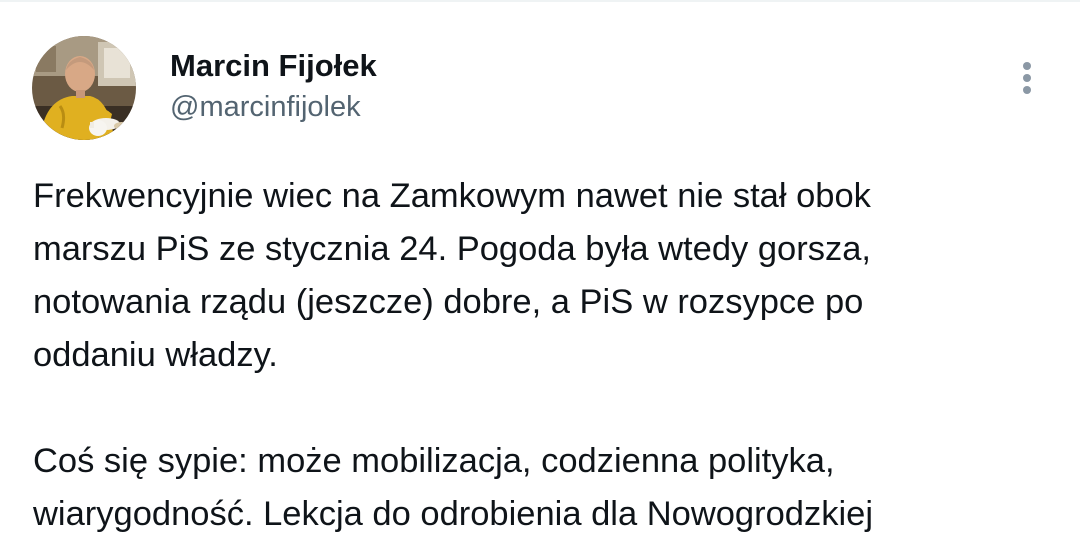 The height and width of the screenshot is (550, 1080). I want to click on display-name: Marcin Fijołek, so click(273, 66).